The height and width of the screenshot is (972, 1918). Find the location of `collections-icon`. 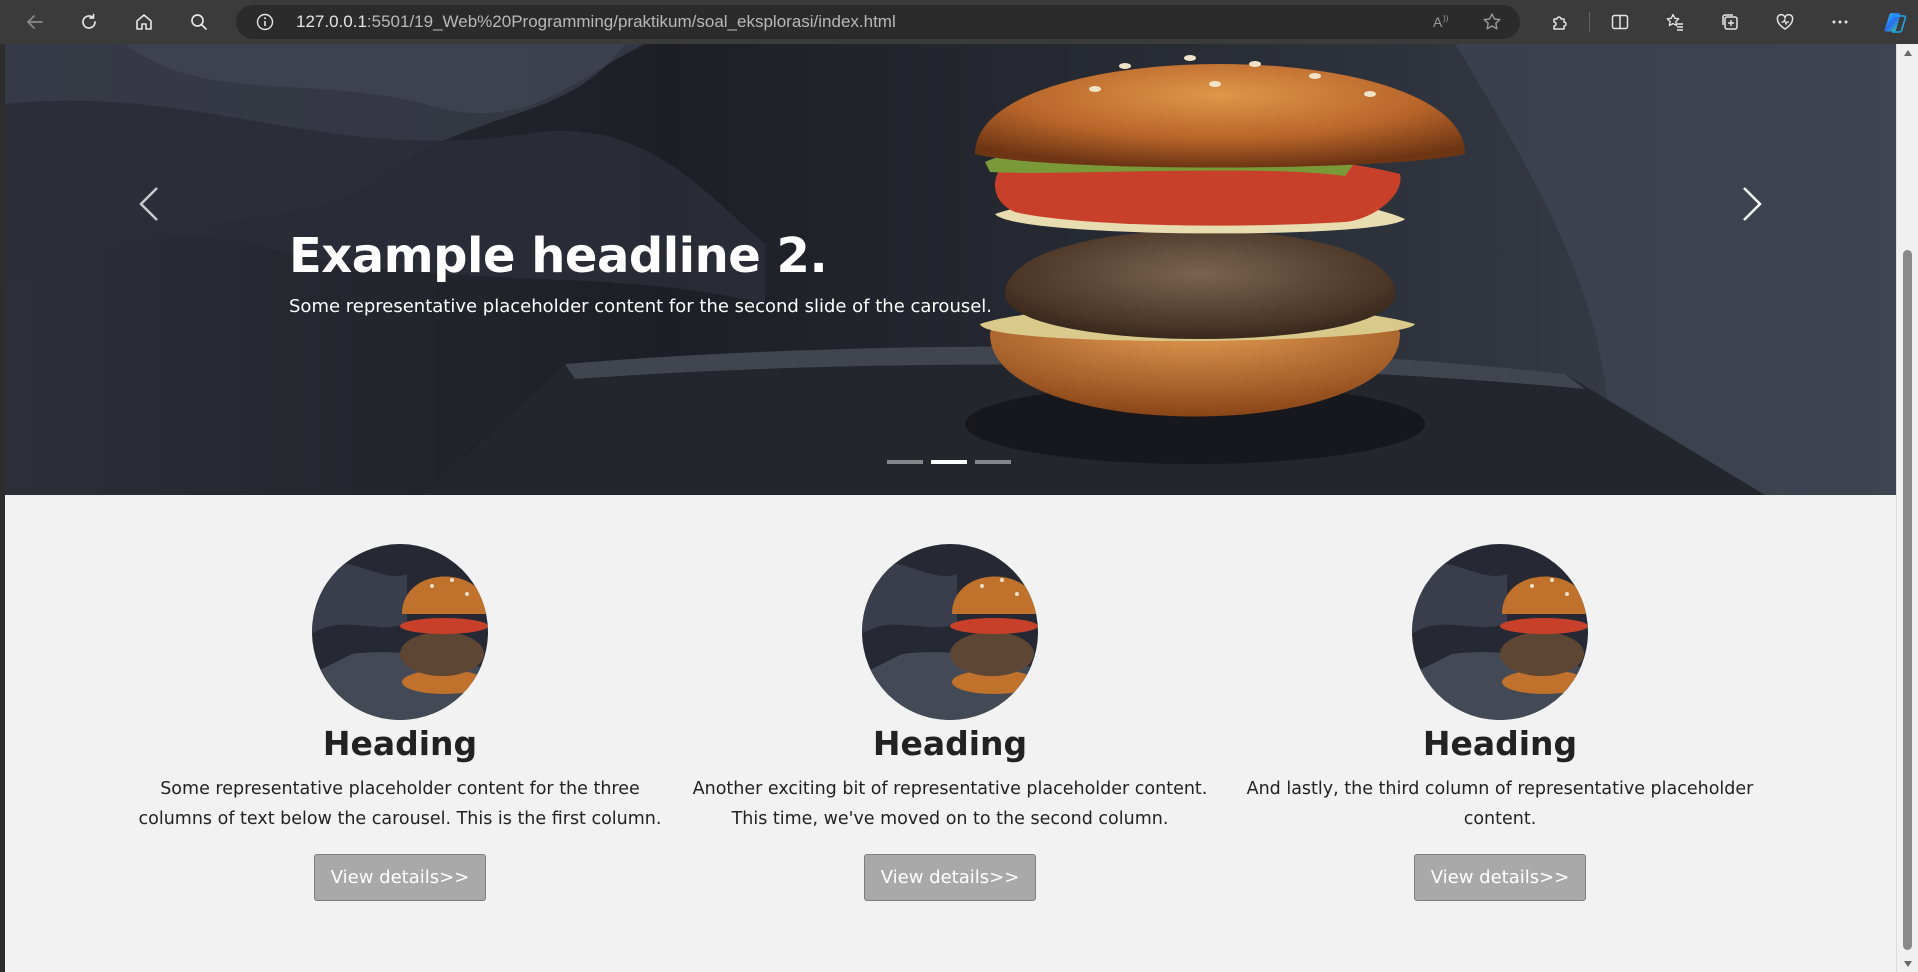

collections-icon is located at coordinates (1730, 22).